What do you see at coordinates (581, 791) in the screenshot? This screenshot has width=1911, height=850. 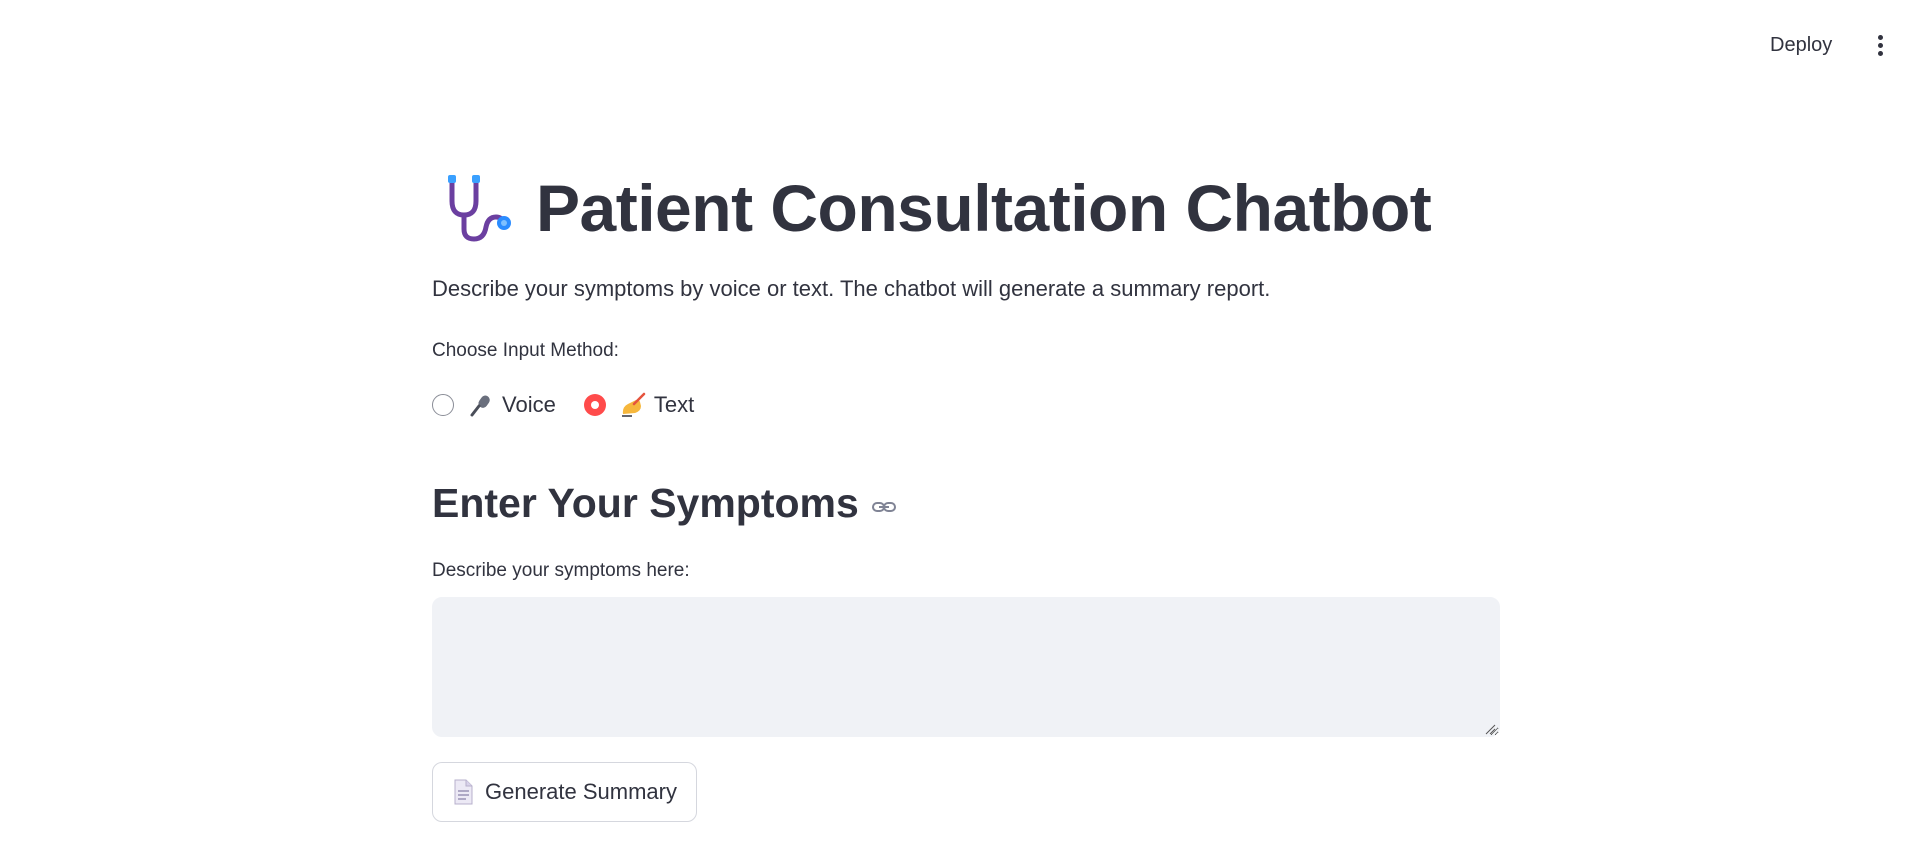 I see `generate-summary-label: Generate Summary` at bounding box center [581, 791].